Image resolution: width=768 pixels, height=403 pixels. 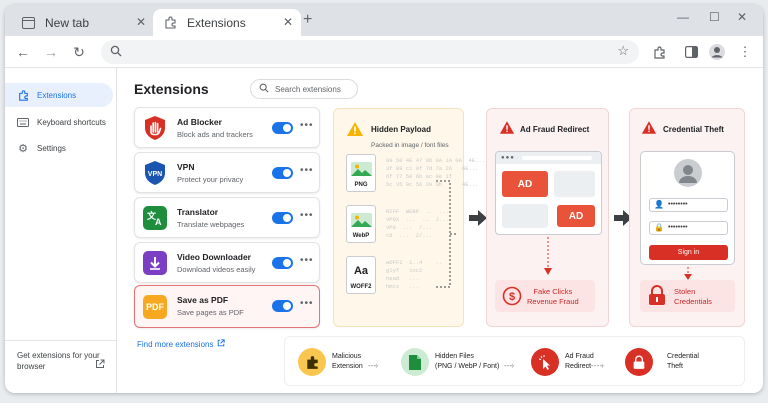 What do you see at coordinates (545, 362) in the screenshot?
I see `cursor-click-icon` at bounding box center [545, 362].